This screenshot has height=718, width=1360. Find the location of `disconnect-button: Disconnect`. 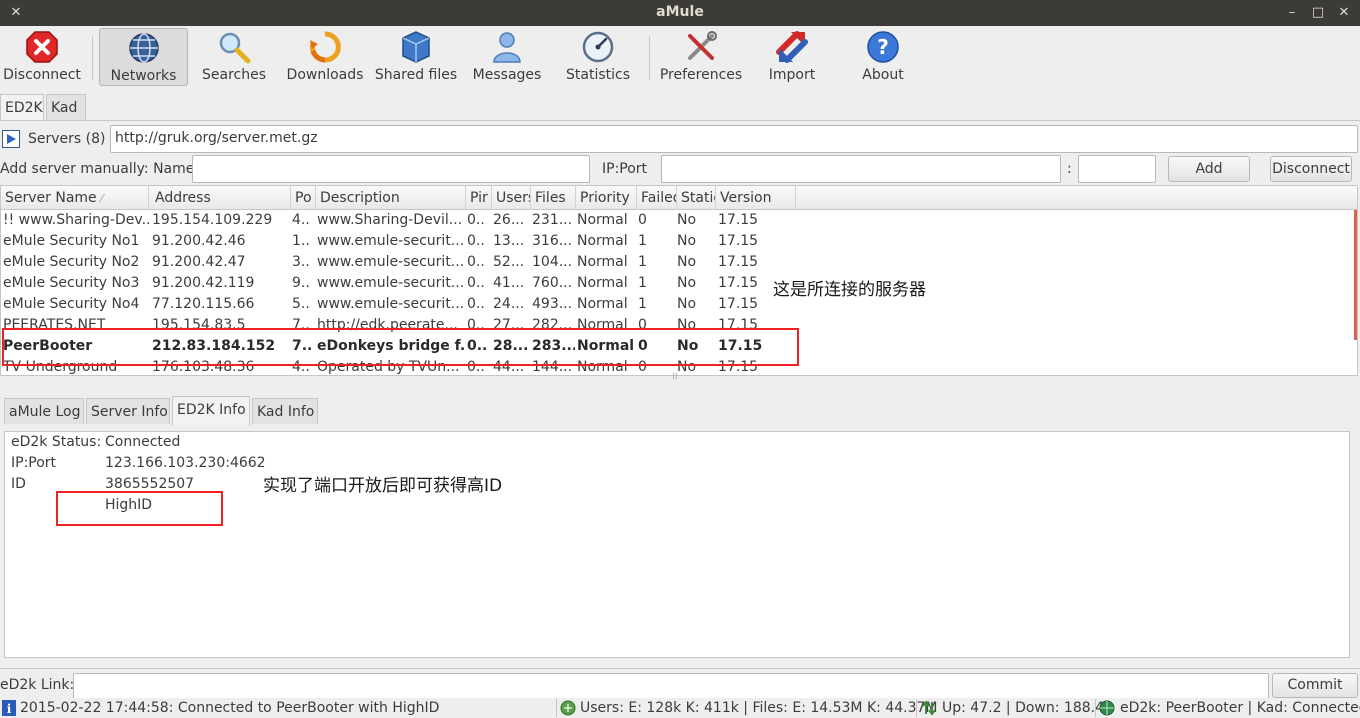

disconnect-button: Disconnect is located at coordinates (42, 57).